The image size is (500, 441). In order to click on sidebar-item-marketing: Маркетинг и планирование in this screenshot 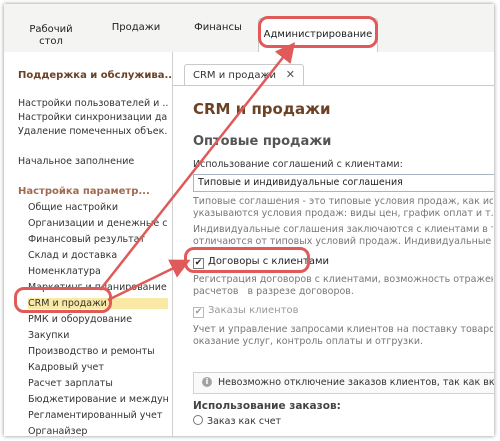, I will do `click(98, 287)`.